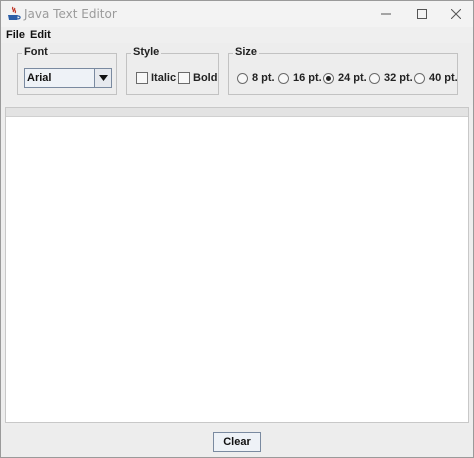 The width and height of the screenshot is (474, 458). I want to click on bold-checkbox, so click(184, 78).